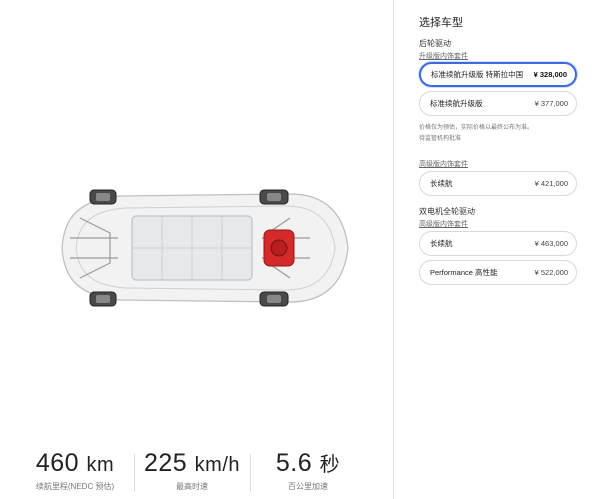  What do you see at coordinates (294, 463) in the screenshot?
I see `stat-acceleration-value: 5.6` at bounding box center [294, 463].